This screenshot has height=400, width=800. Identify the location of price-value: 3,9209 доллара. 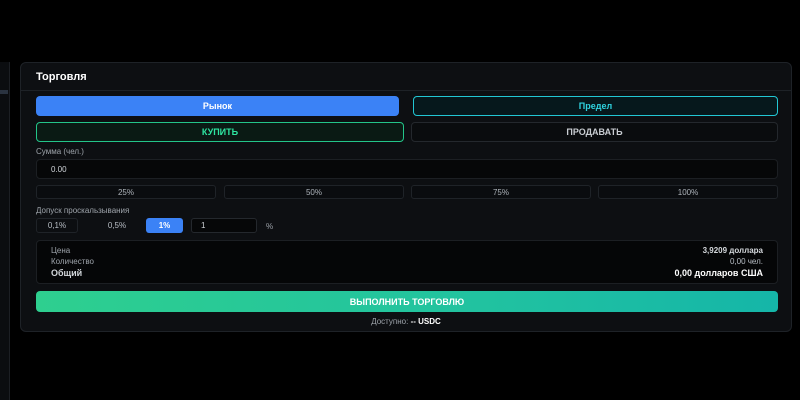
(732, 250).